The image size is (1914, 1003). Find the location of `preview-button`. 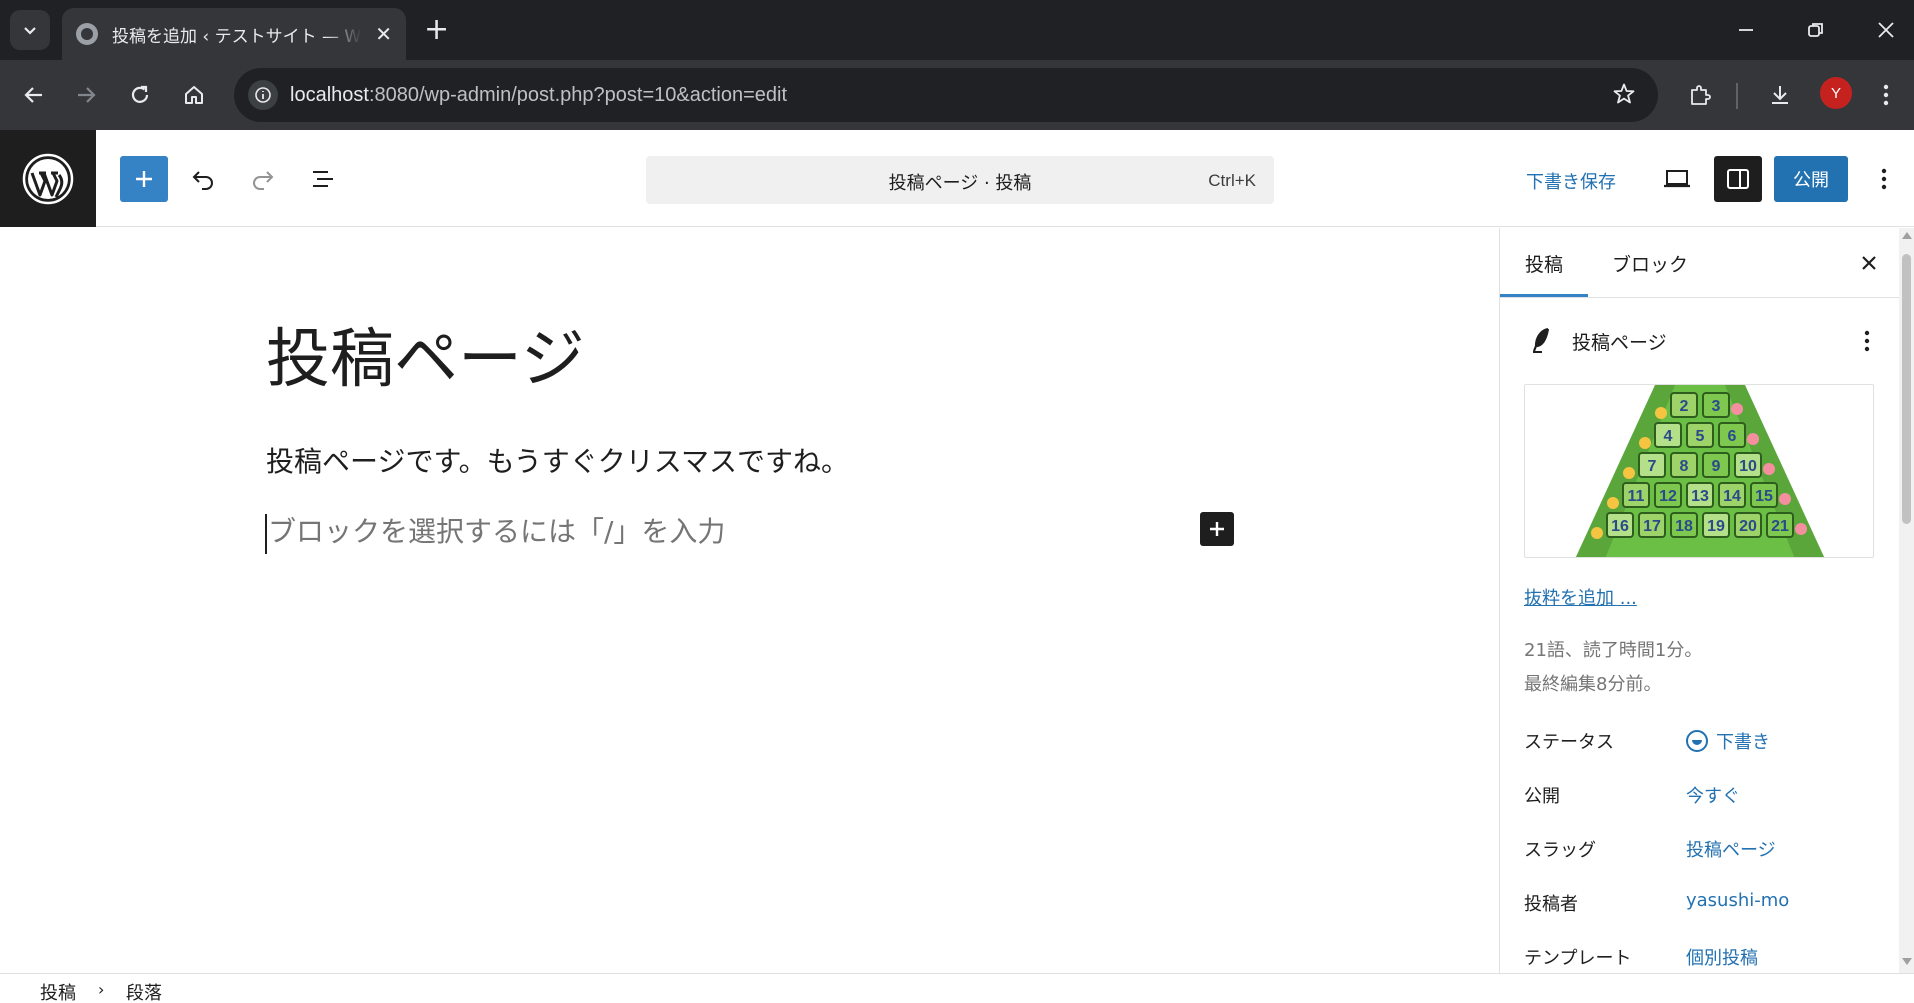

preview-button is located at coordinates (1677, 179).